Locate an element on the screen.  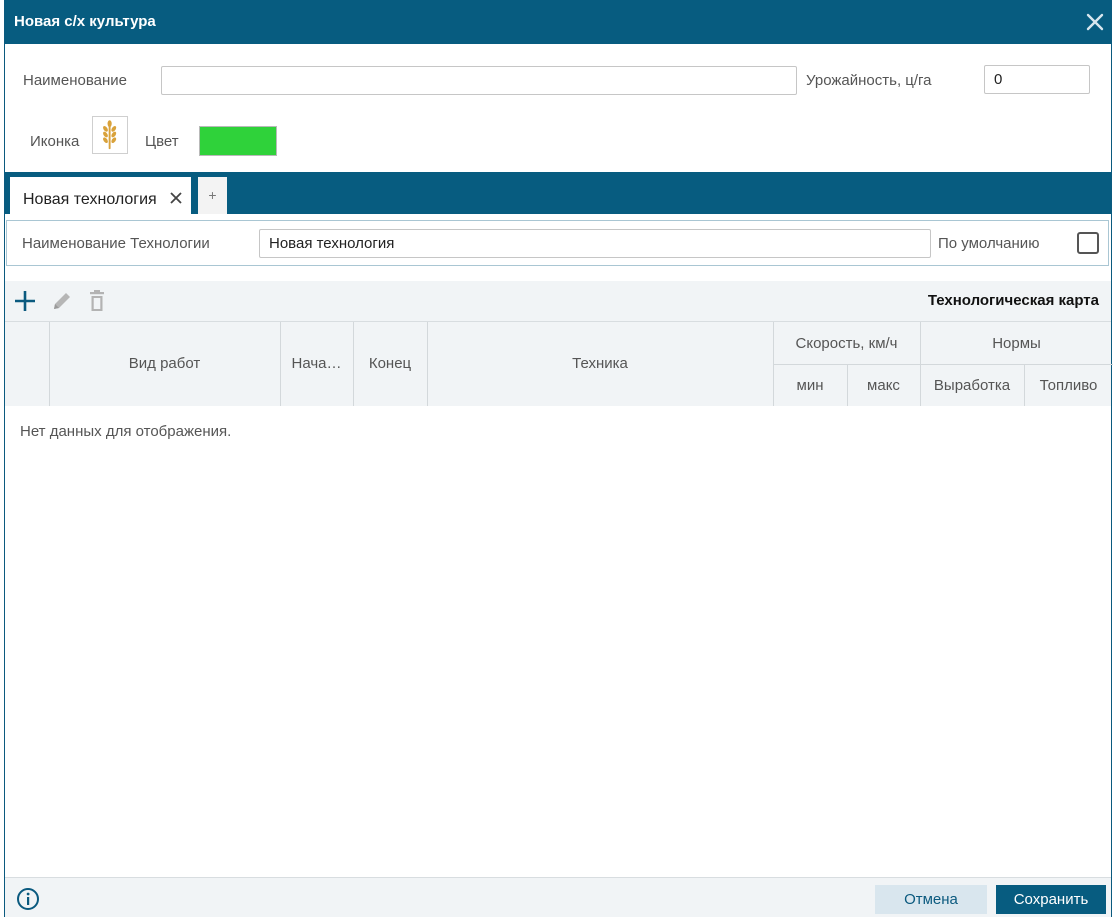
column-norms-output-label: Выработка is located at coordinates (972, 385).